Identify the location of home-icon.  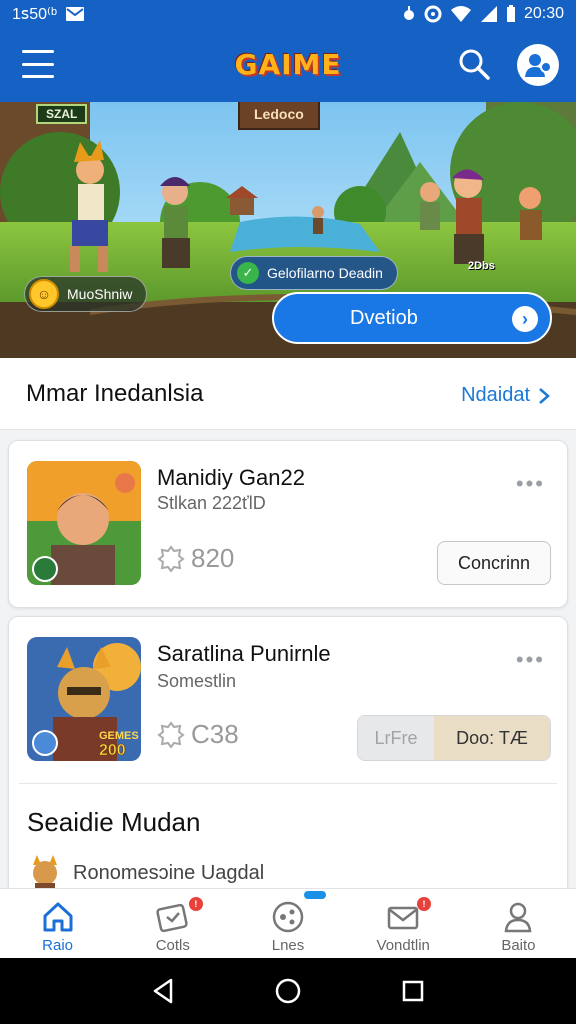
(58, 917).